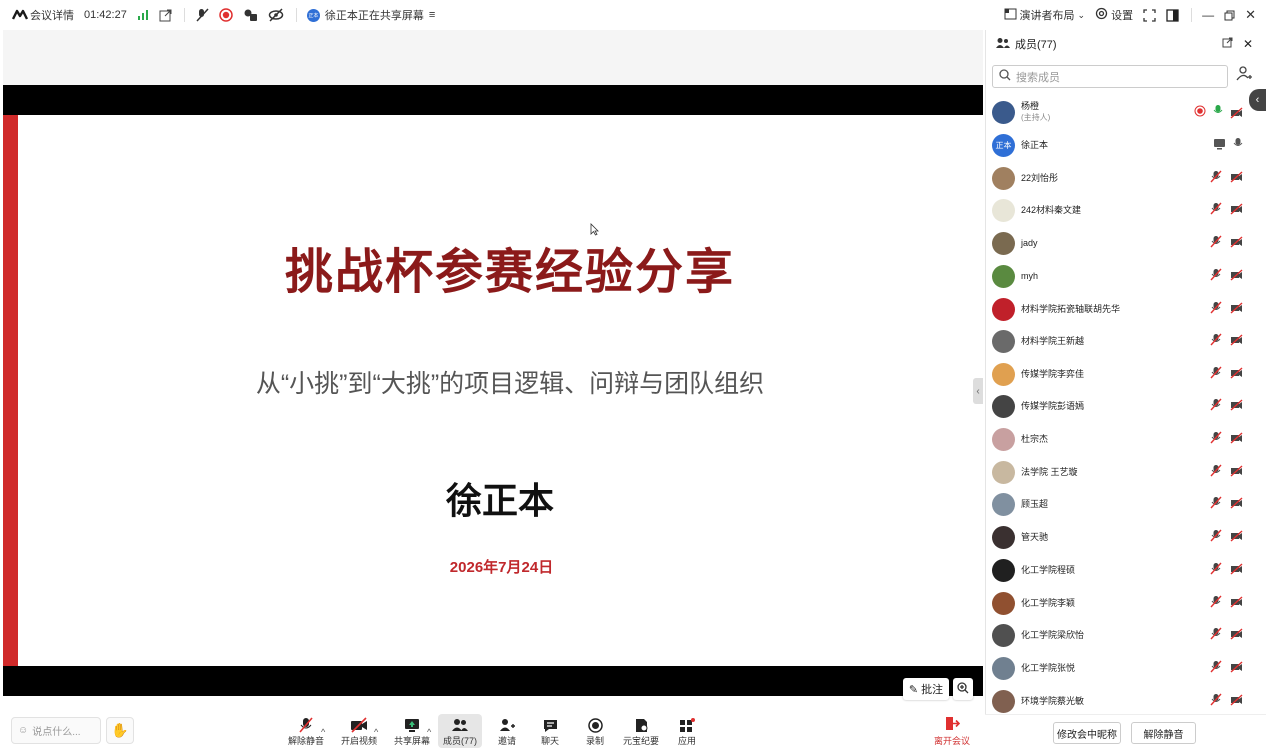  I want to click on close-icon: ✕, so click(1250, 15).